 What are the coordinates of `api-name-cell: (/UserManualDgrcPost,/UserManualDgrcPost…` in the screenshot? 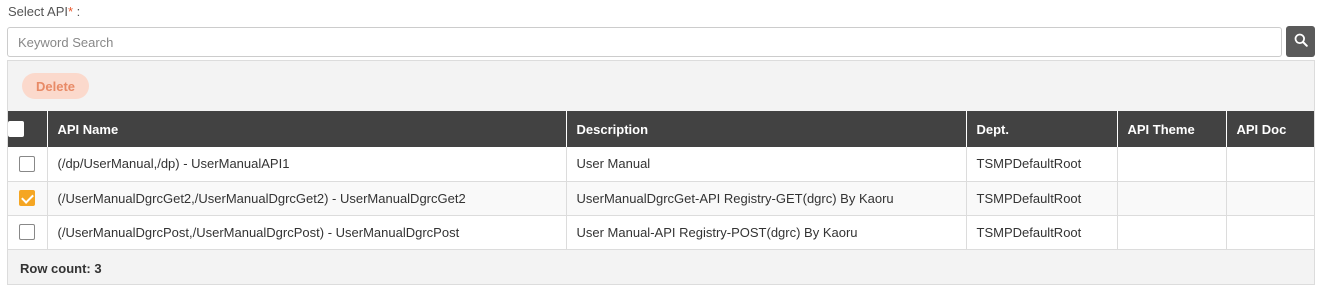 It's located at (307, 232).